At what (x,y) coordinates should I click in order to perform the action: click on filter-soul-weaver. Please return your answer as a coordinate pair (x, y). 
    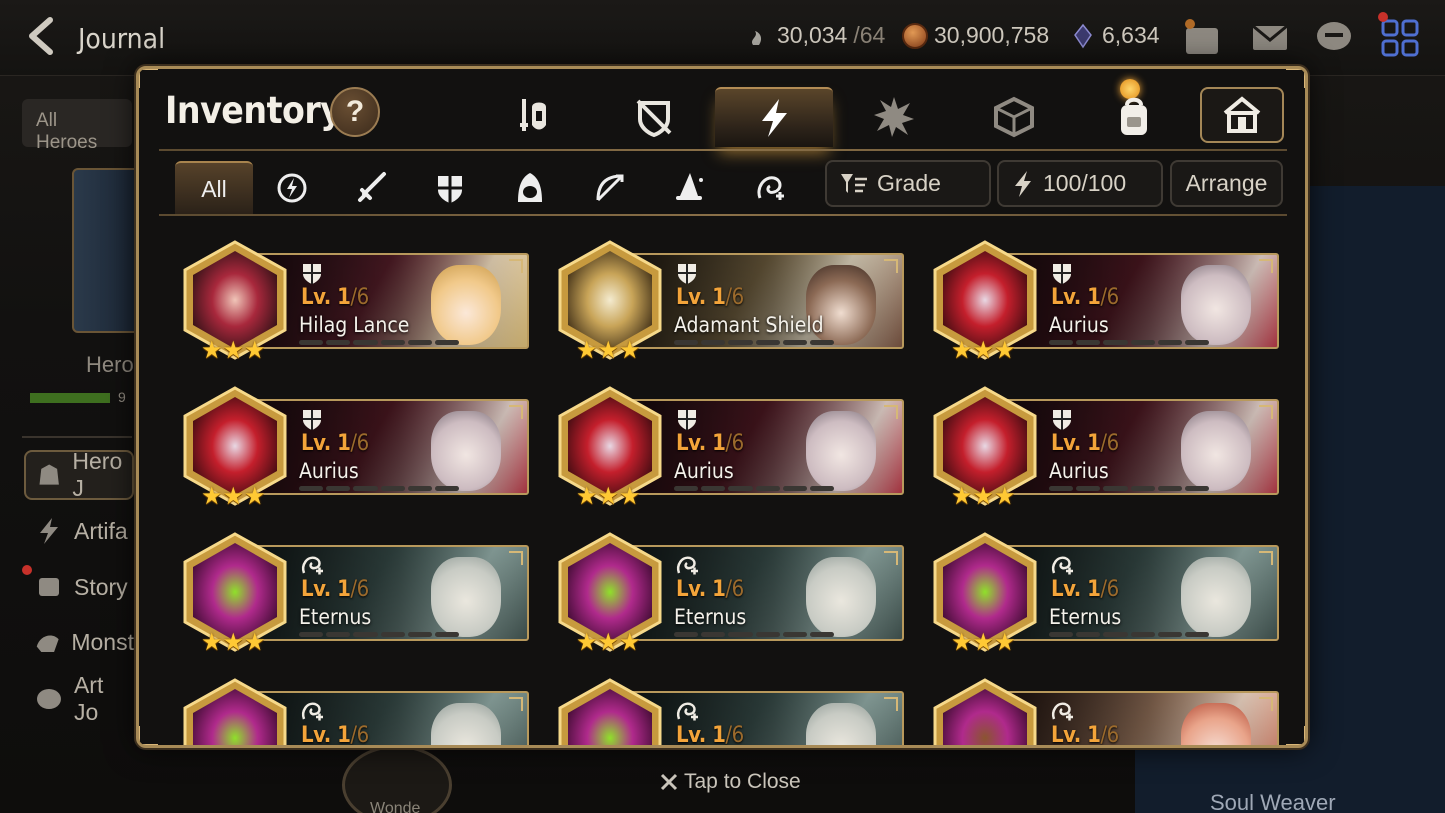
    Looking at the image, I should click on (770, 188).